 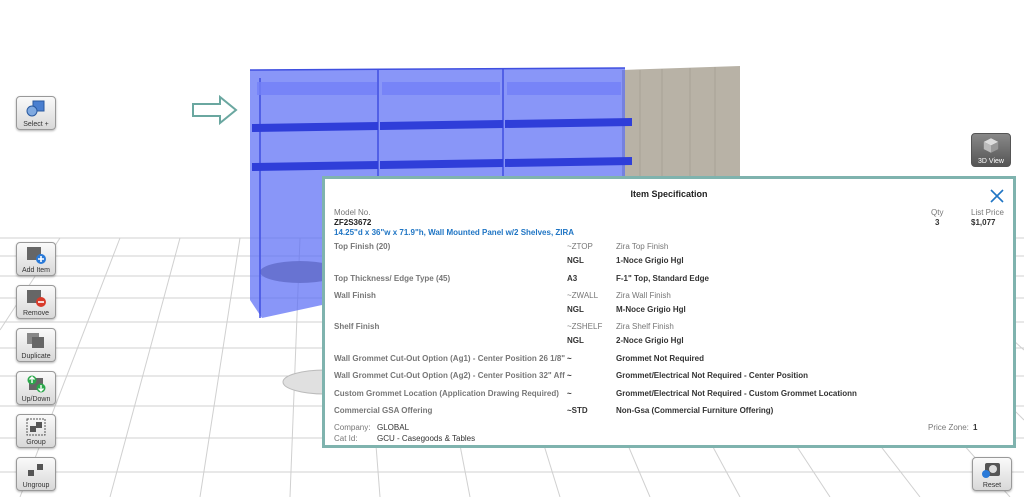 I want to click on option-name: Wall Finish, so click(x=355, y=295).